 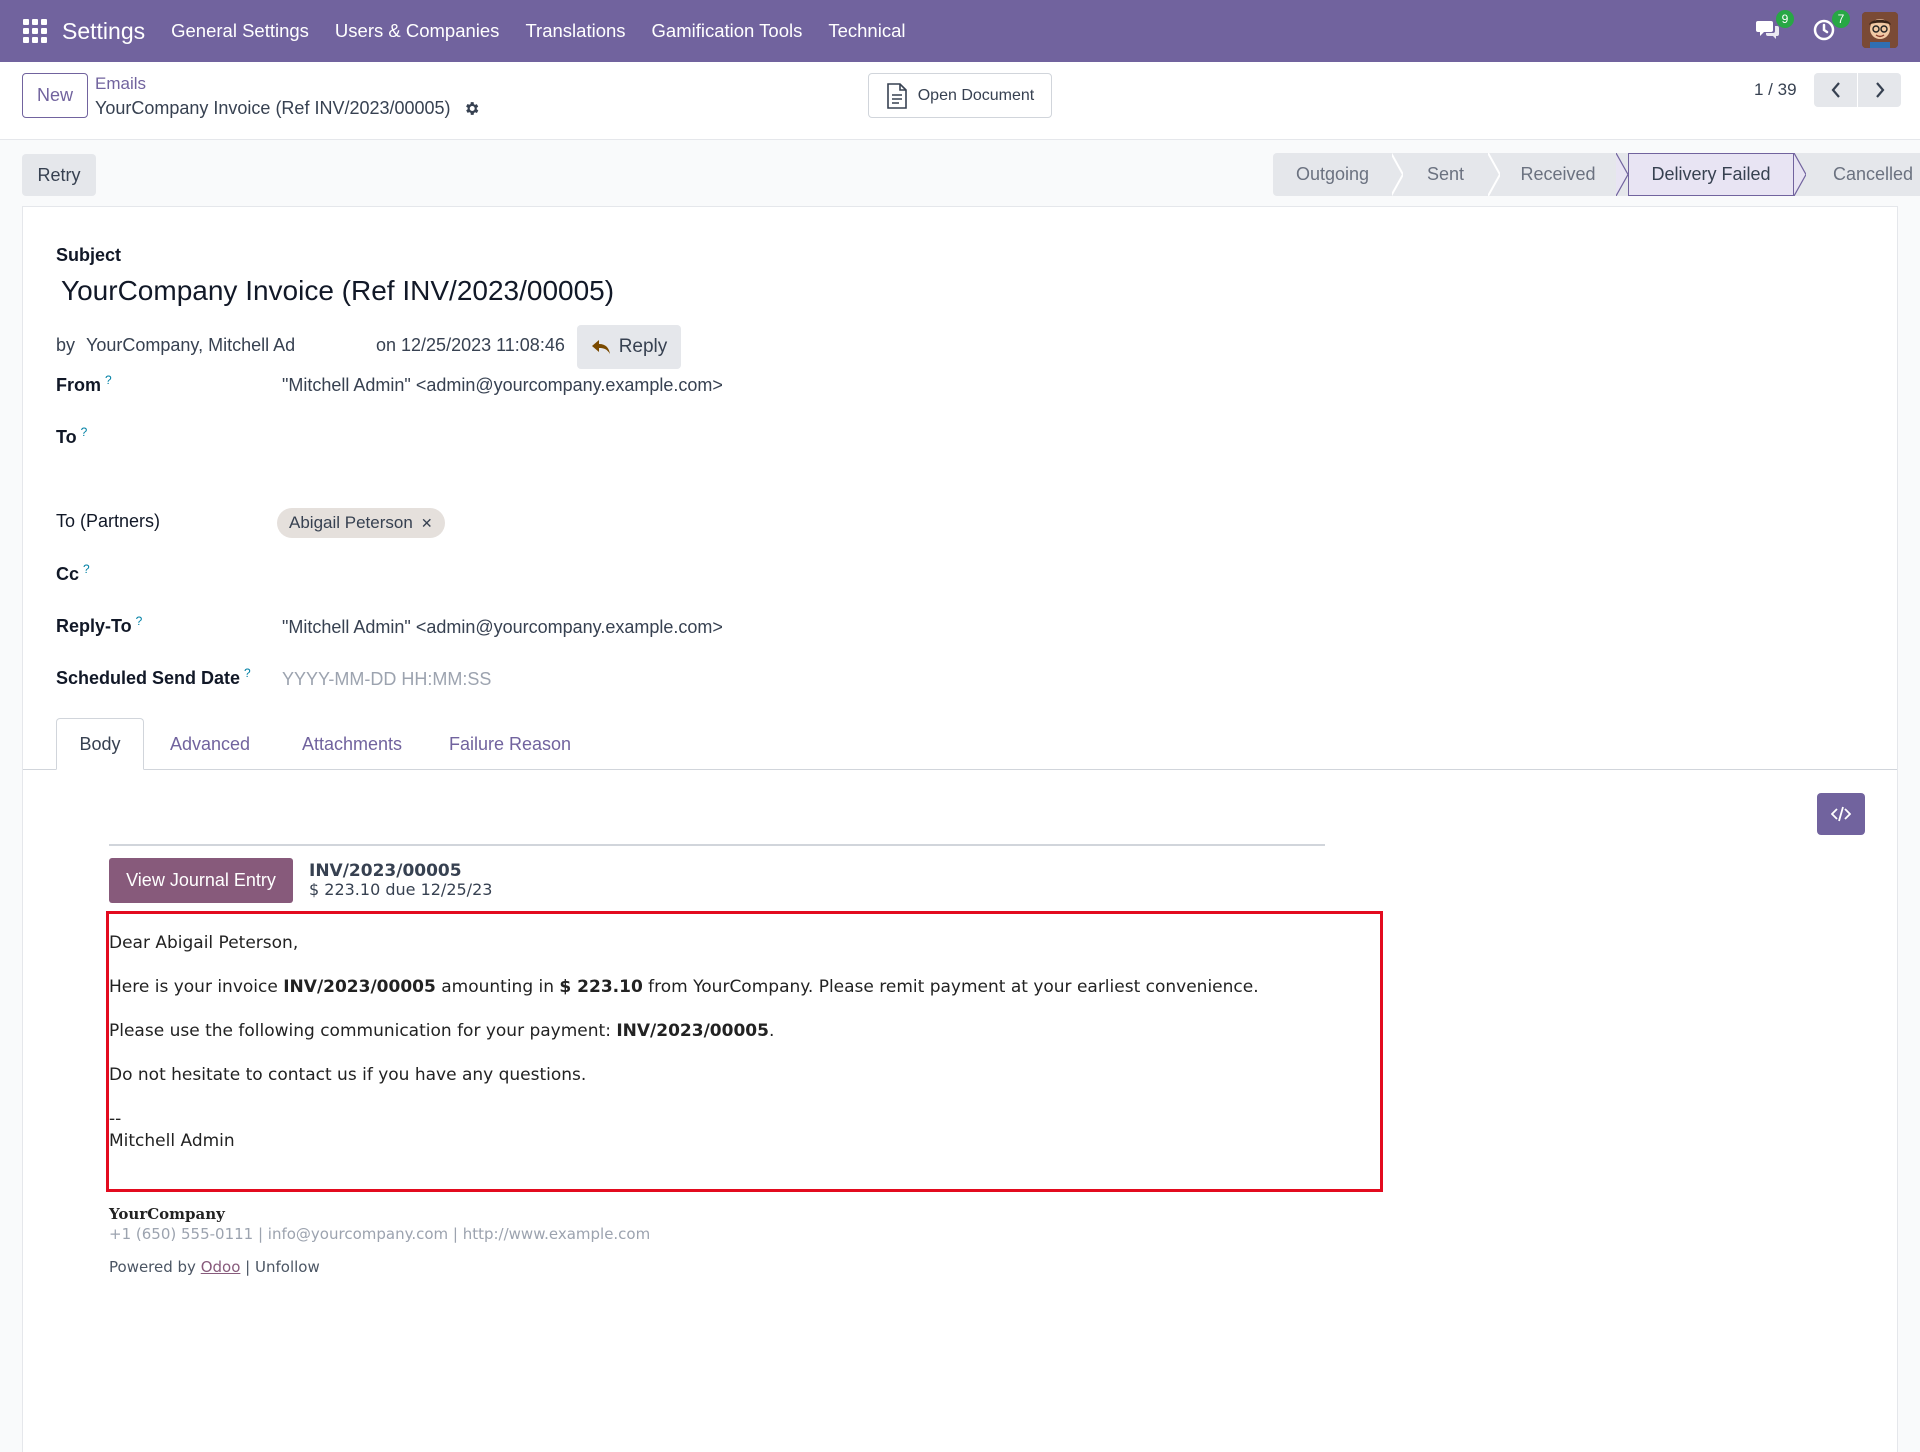 I want to click on reply-label: Reply, so click(x=643, y=346).